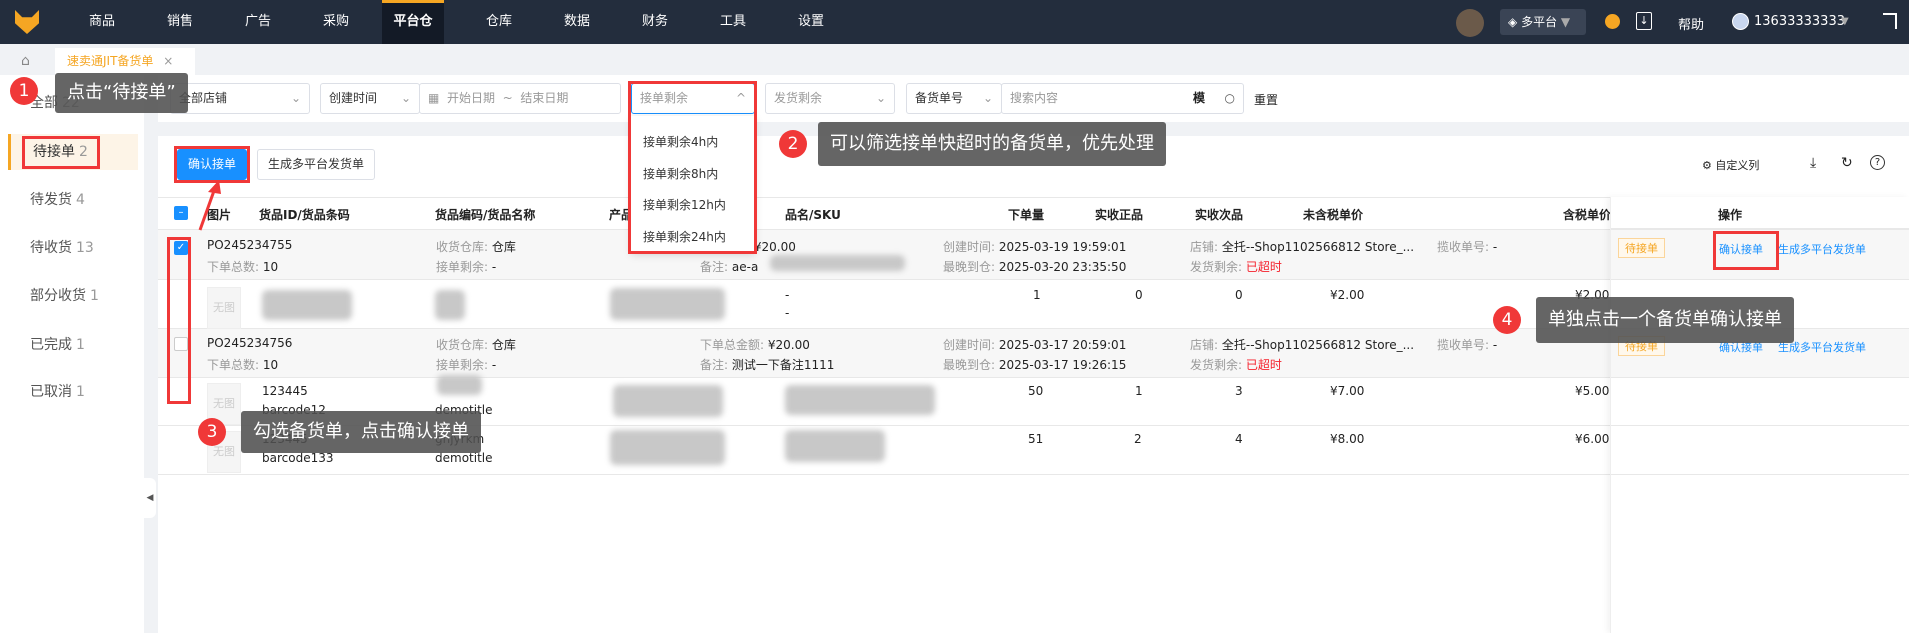  What do you see at coordinates (745, 267) in the screenshot?
I see `order-remark: ae-a` at bounding box center [745, 267].